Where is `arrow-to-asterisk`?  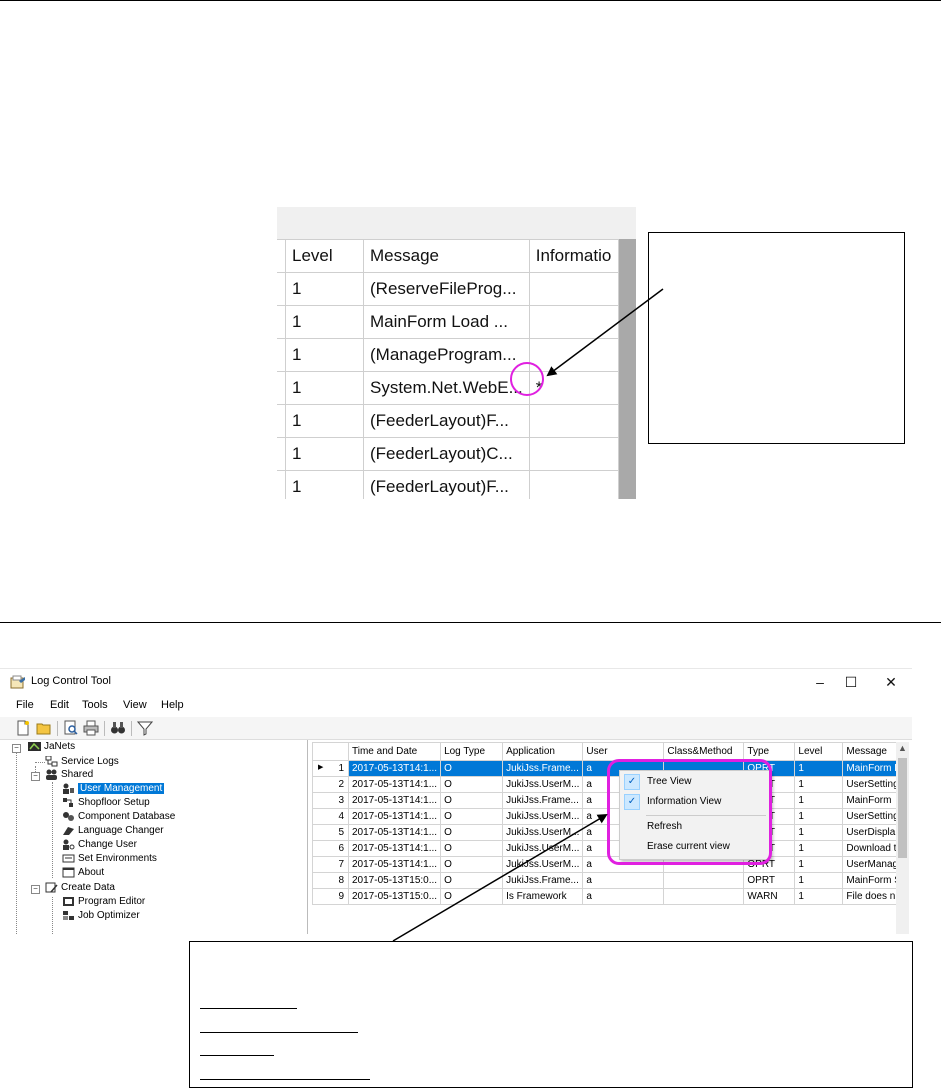 arrow-to-asterisk is located at coordinates (605, 332).